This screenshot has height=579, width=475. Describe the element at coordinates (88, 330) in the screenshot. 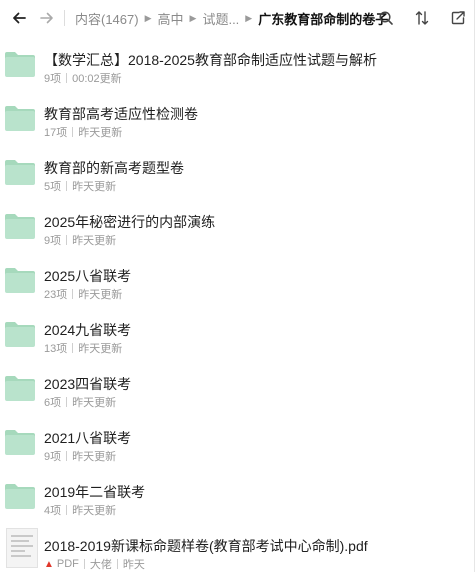

I see `folder-name: 2024九省联考` at that location.